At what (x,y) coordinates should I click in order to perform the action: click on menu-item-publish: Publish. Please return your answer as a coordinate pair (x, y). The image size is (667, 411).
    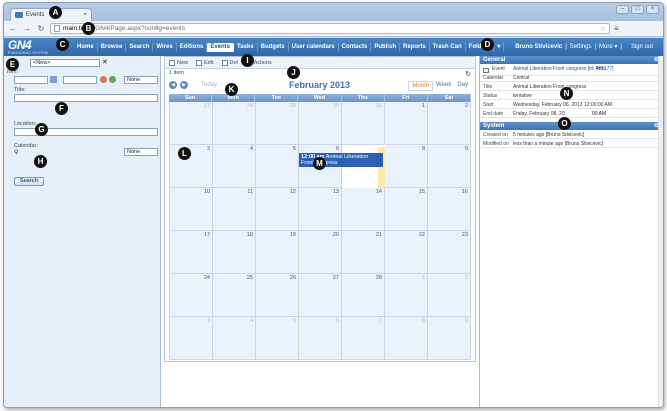
    Looking at the image, I should click on (385, 47).